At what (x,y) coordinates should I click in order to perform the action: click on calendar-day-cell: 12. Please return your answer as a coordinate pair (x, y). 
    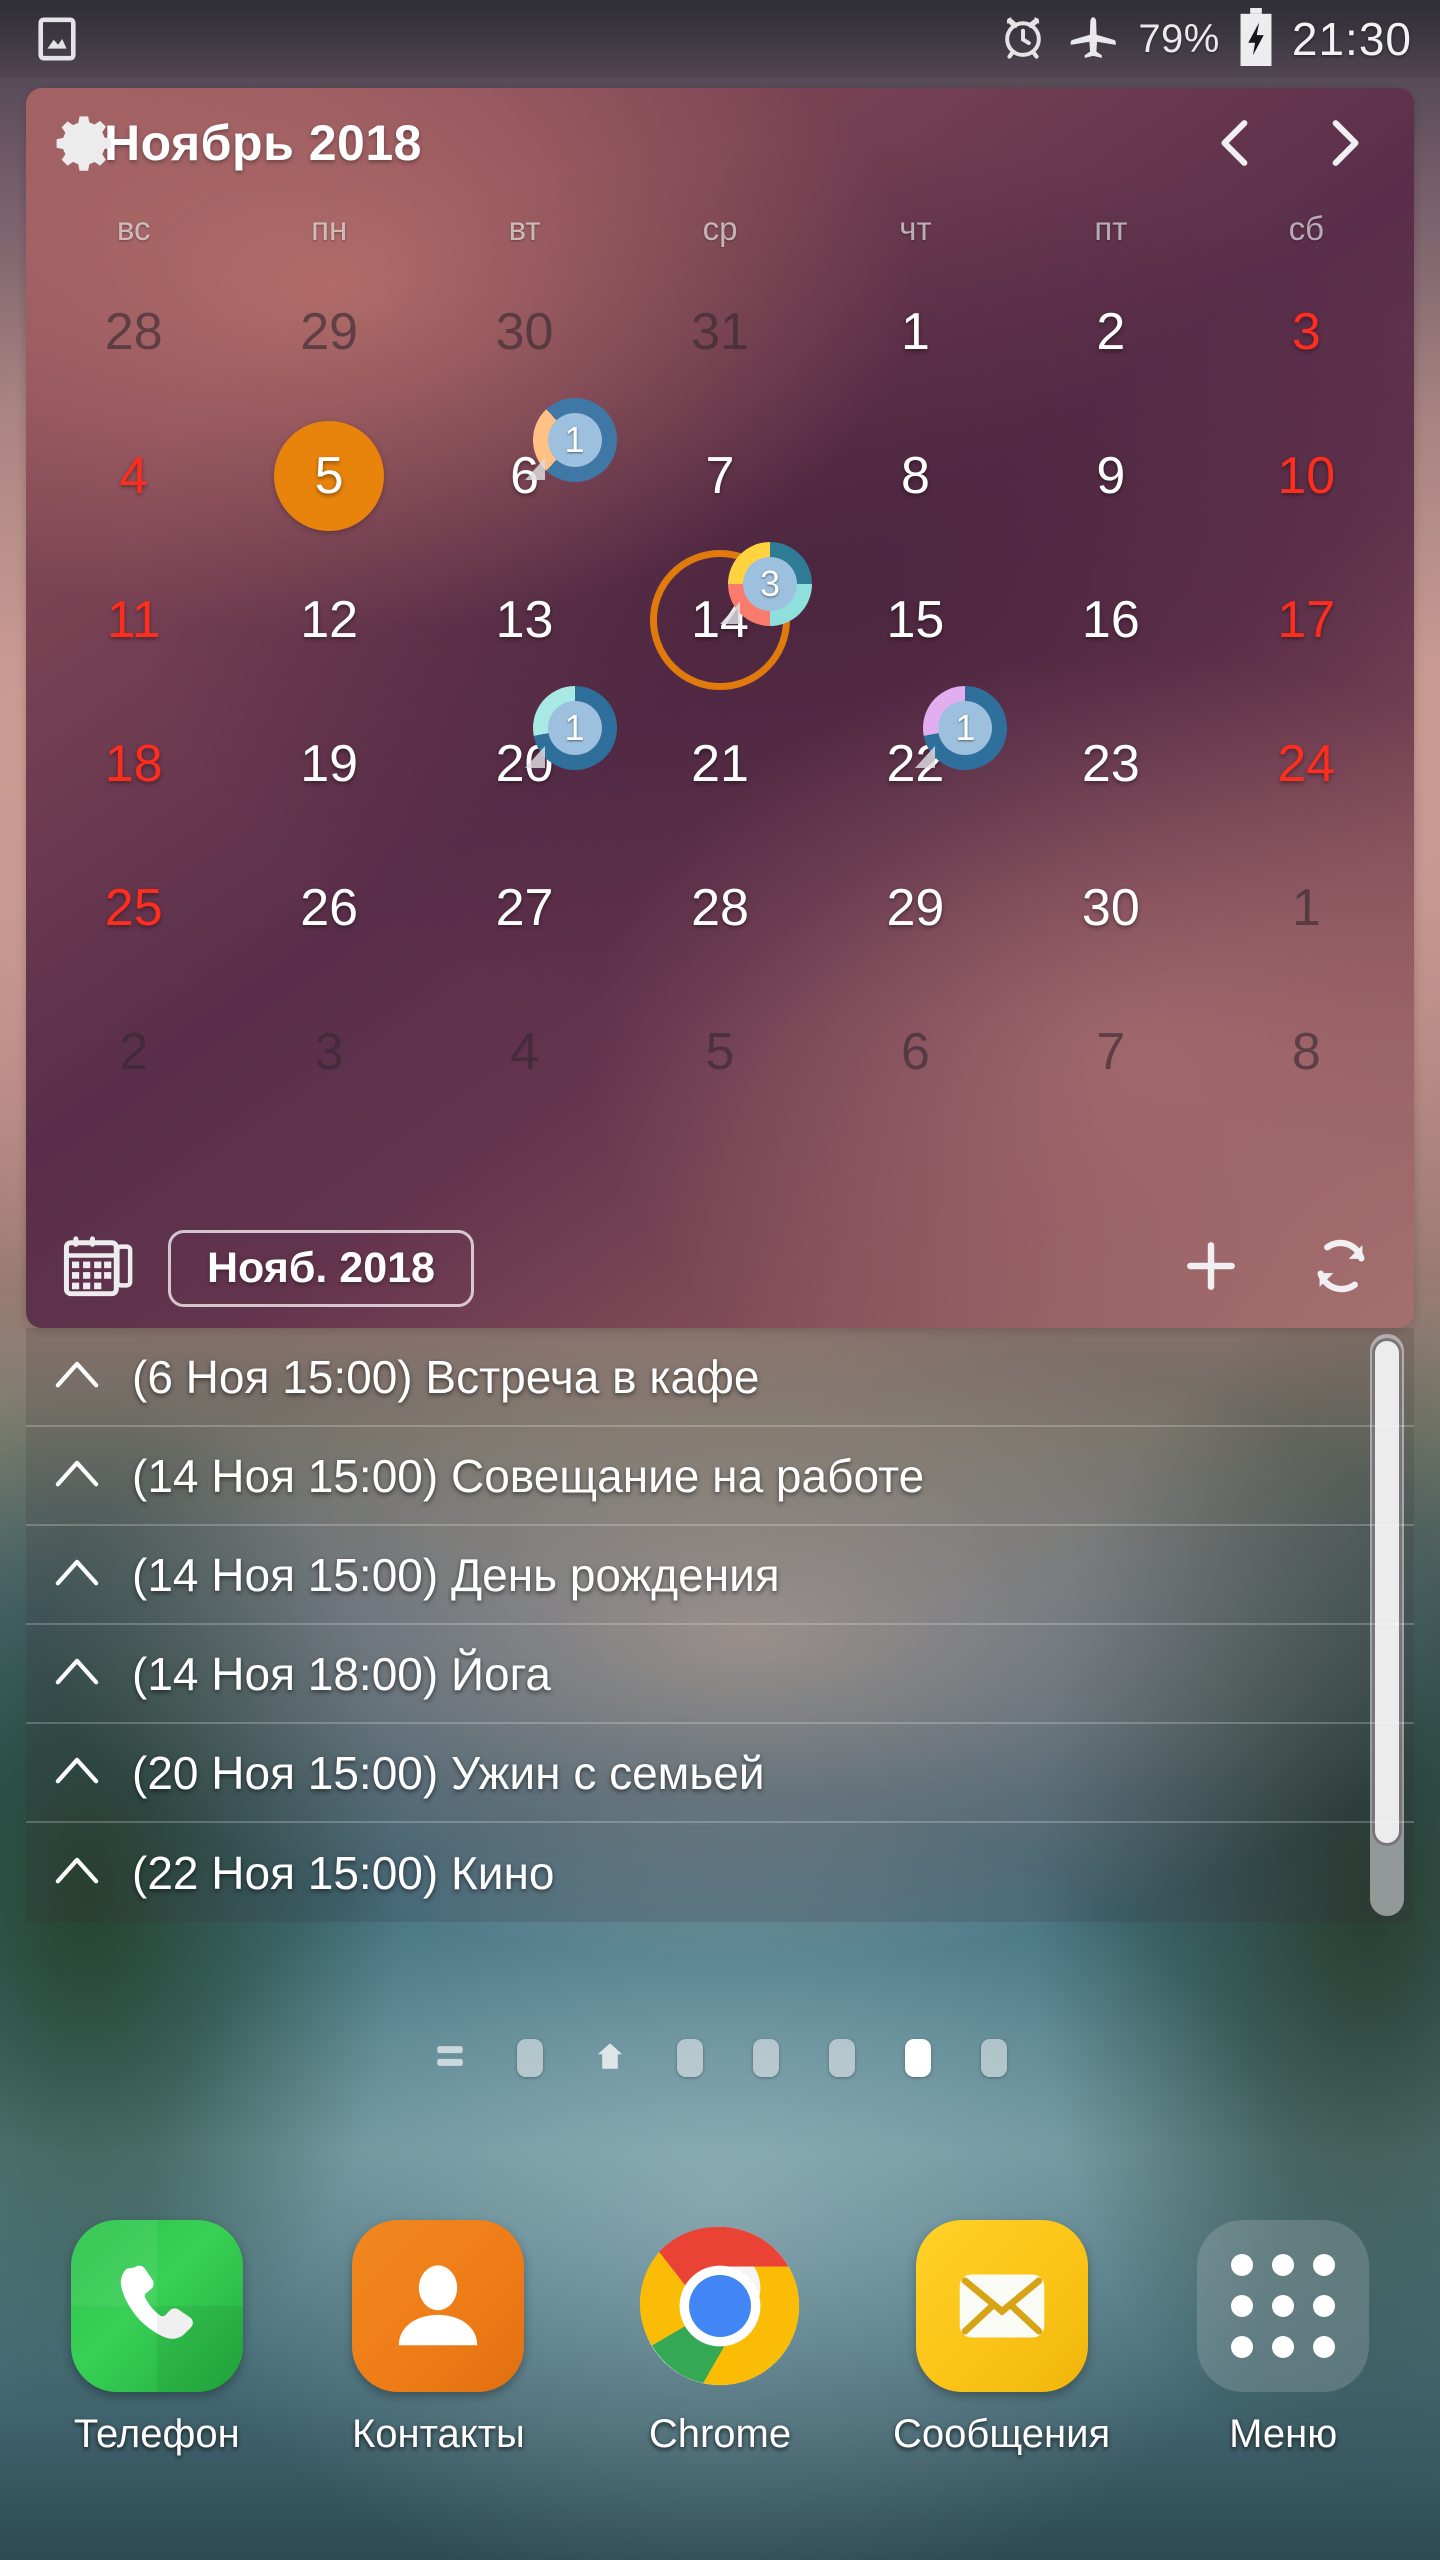
    Looking at the image, I should click on (328, 620).